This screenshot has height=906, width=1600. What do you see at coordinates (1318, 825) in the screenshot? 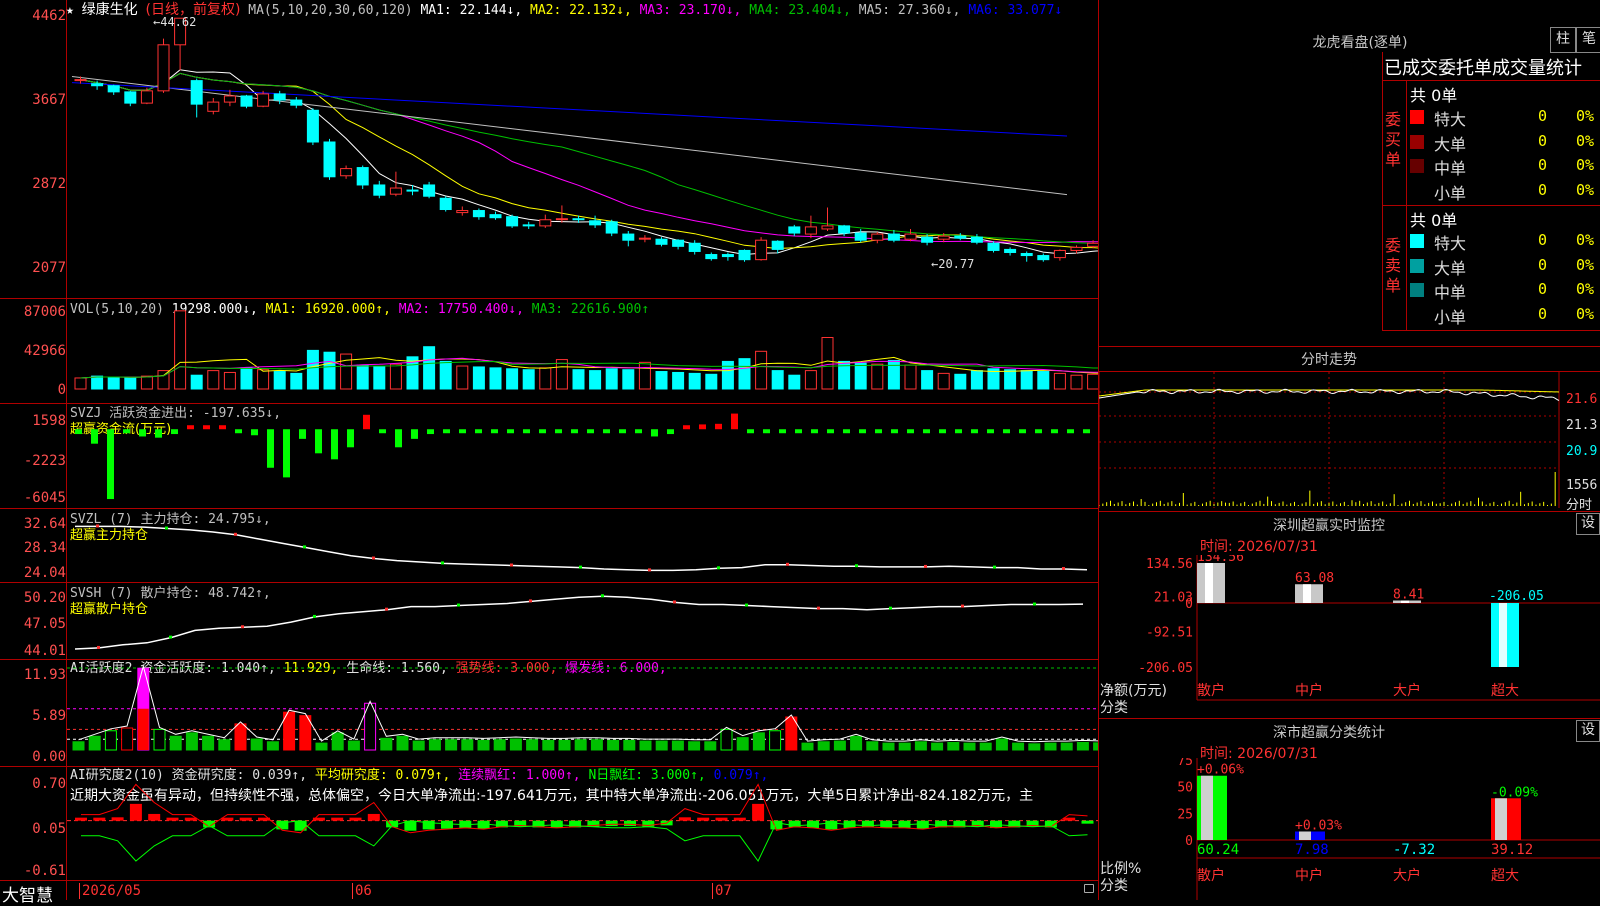
I see `szc-pct-label: +0.03%` at bounding box center [1318, 825].